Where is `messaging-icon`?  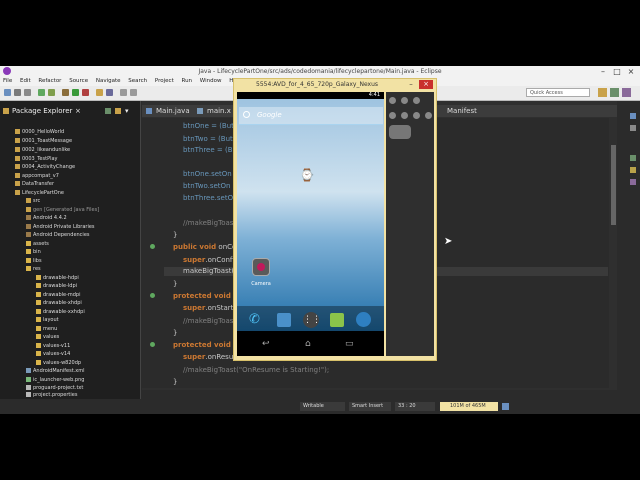
messaging-icon is located at coordinates (337, 320).